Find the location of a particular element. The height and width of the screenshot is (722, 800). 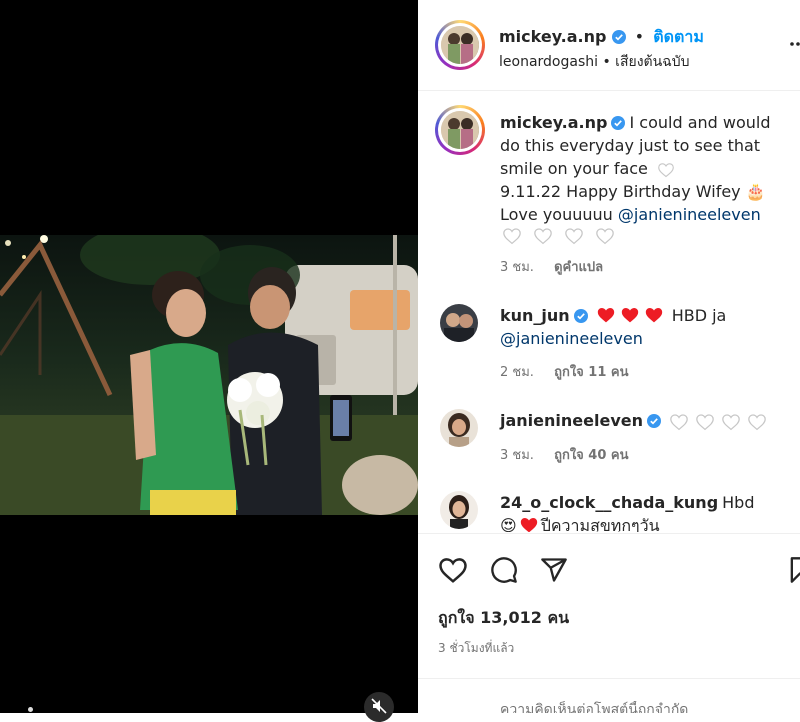

mute-icon is located at coordinates (379, 706).